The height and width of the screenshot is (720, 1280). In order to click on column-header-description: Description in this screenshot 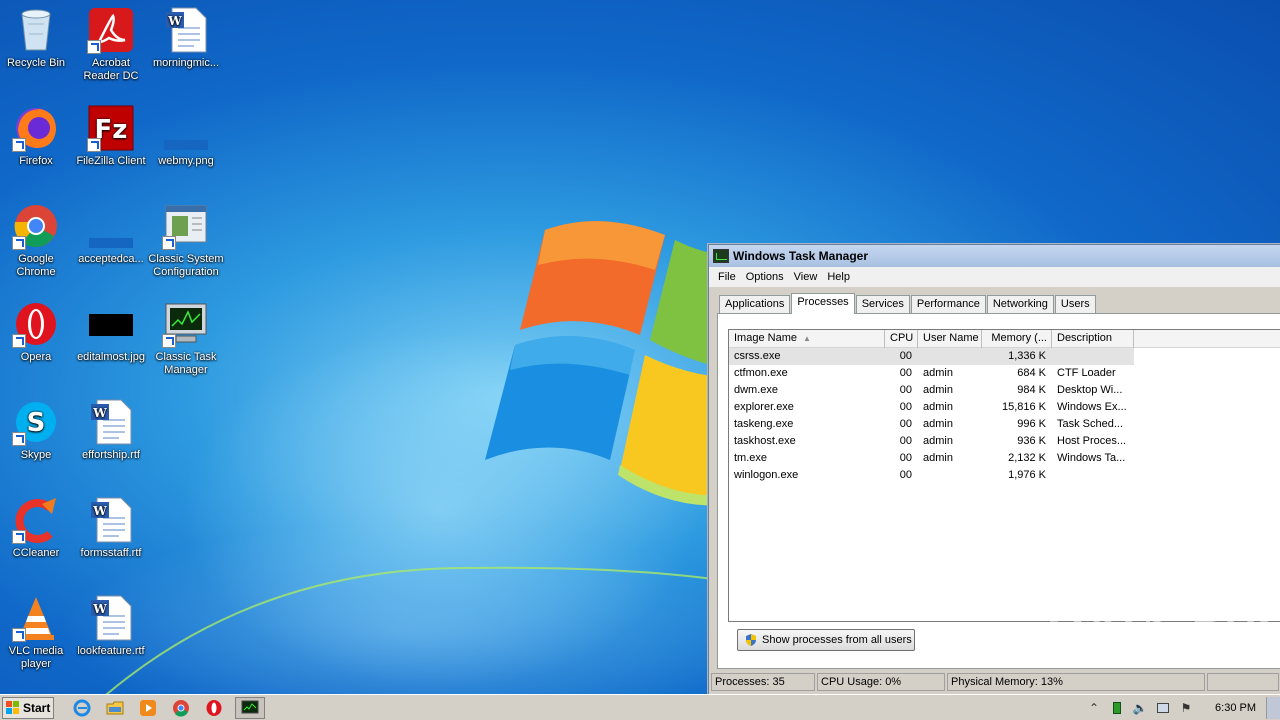, I will do `click(1093, 339)`.